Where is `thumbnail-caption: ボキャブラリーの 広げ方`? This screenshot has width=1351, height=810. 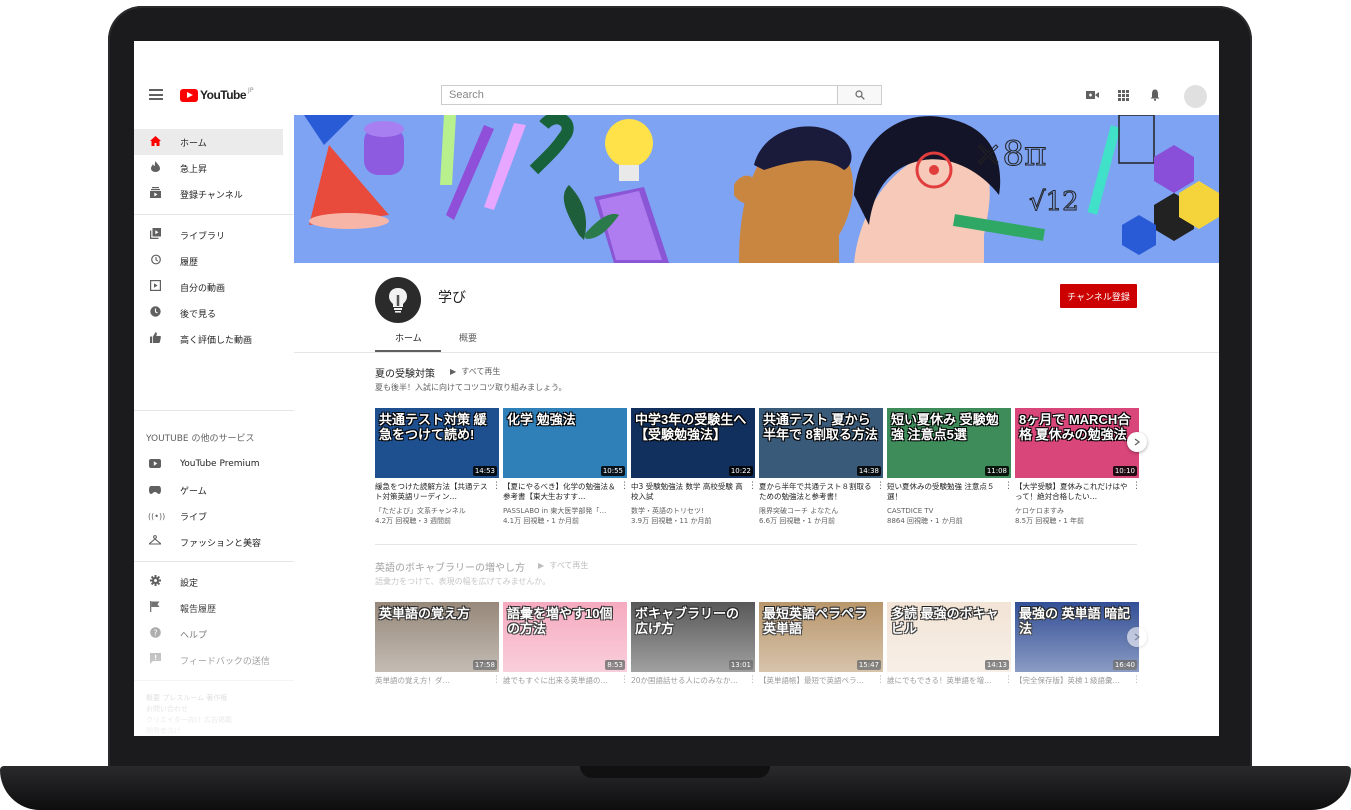 thumbnail-caption: ボキャブラリーの 広げ方 is located at coordinates (687, 621).